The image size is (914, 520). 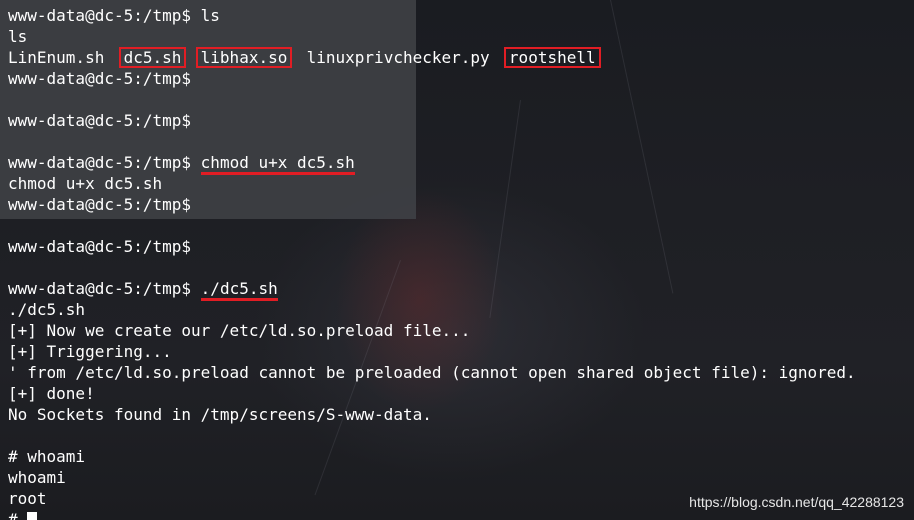 What do you see at coordinates (432, 15) in the screenshot?
I see `terminal-line: www-data@dc-5:/tmp$ ls` at bounding box center [432, 15].